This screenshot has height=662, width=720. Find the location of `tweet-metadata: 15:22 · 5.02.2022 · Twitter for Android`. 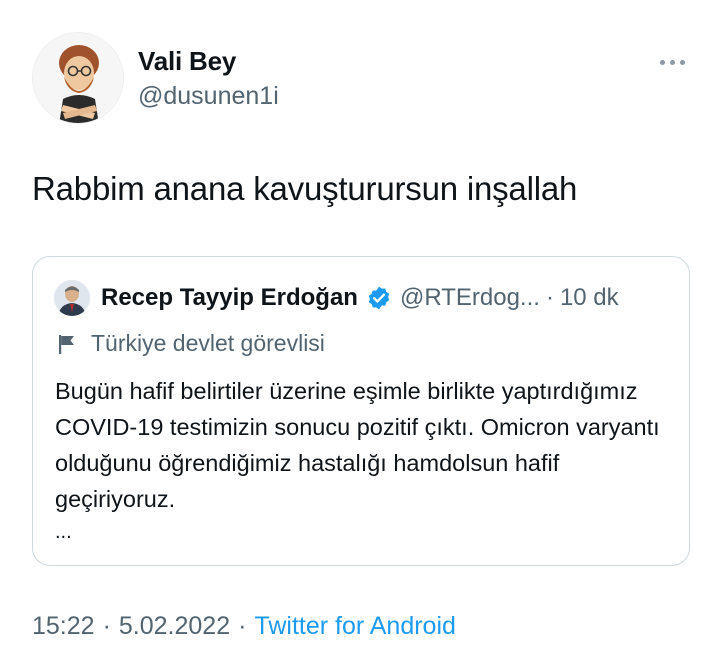

tweet-metadata: 15:22 · 5.02.2022 · Twitter for Android is located at coordinates (244, 626).